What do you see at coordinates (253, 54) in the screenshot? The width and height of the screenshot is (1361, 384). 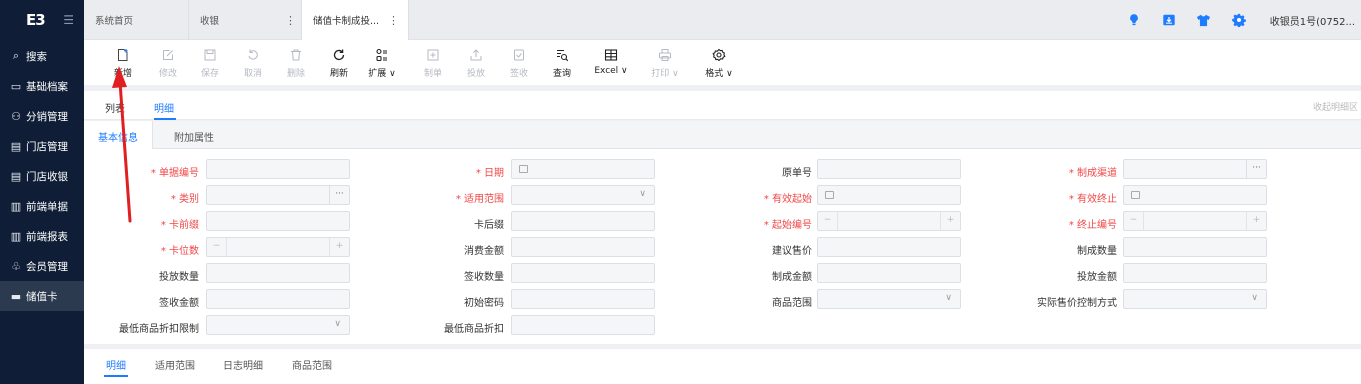 I see `undo-icon` at bounding box center [253, 54].